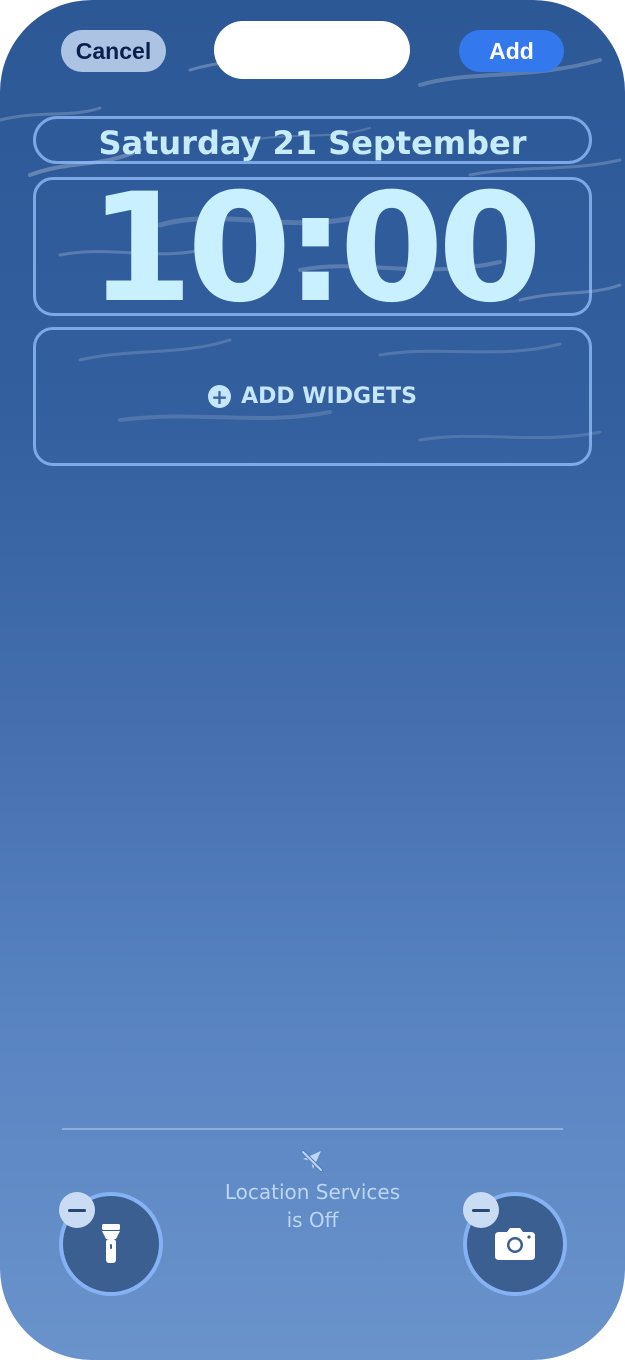 The width and height of the screenshot is (625, 1360). I want to click on add-widgets-area: + ADD WIDGETS, so click(312, 396).